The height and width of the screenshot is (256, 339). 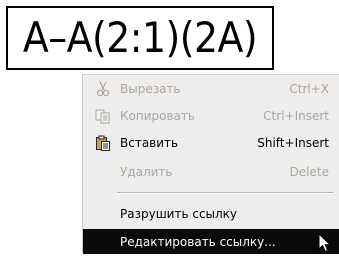 I want to click on menu-item-shortcut: Ctrl+X, so click(x=309, y=89).